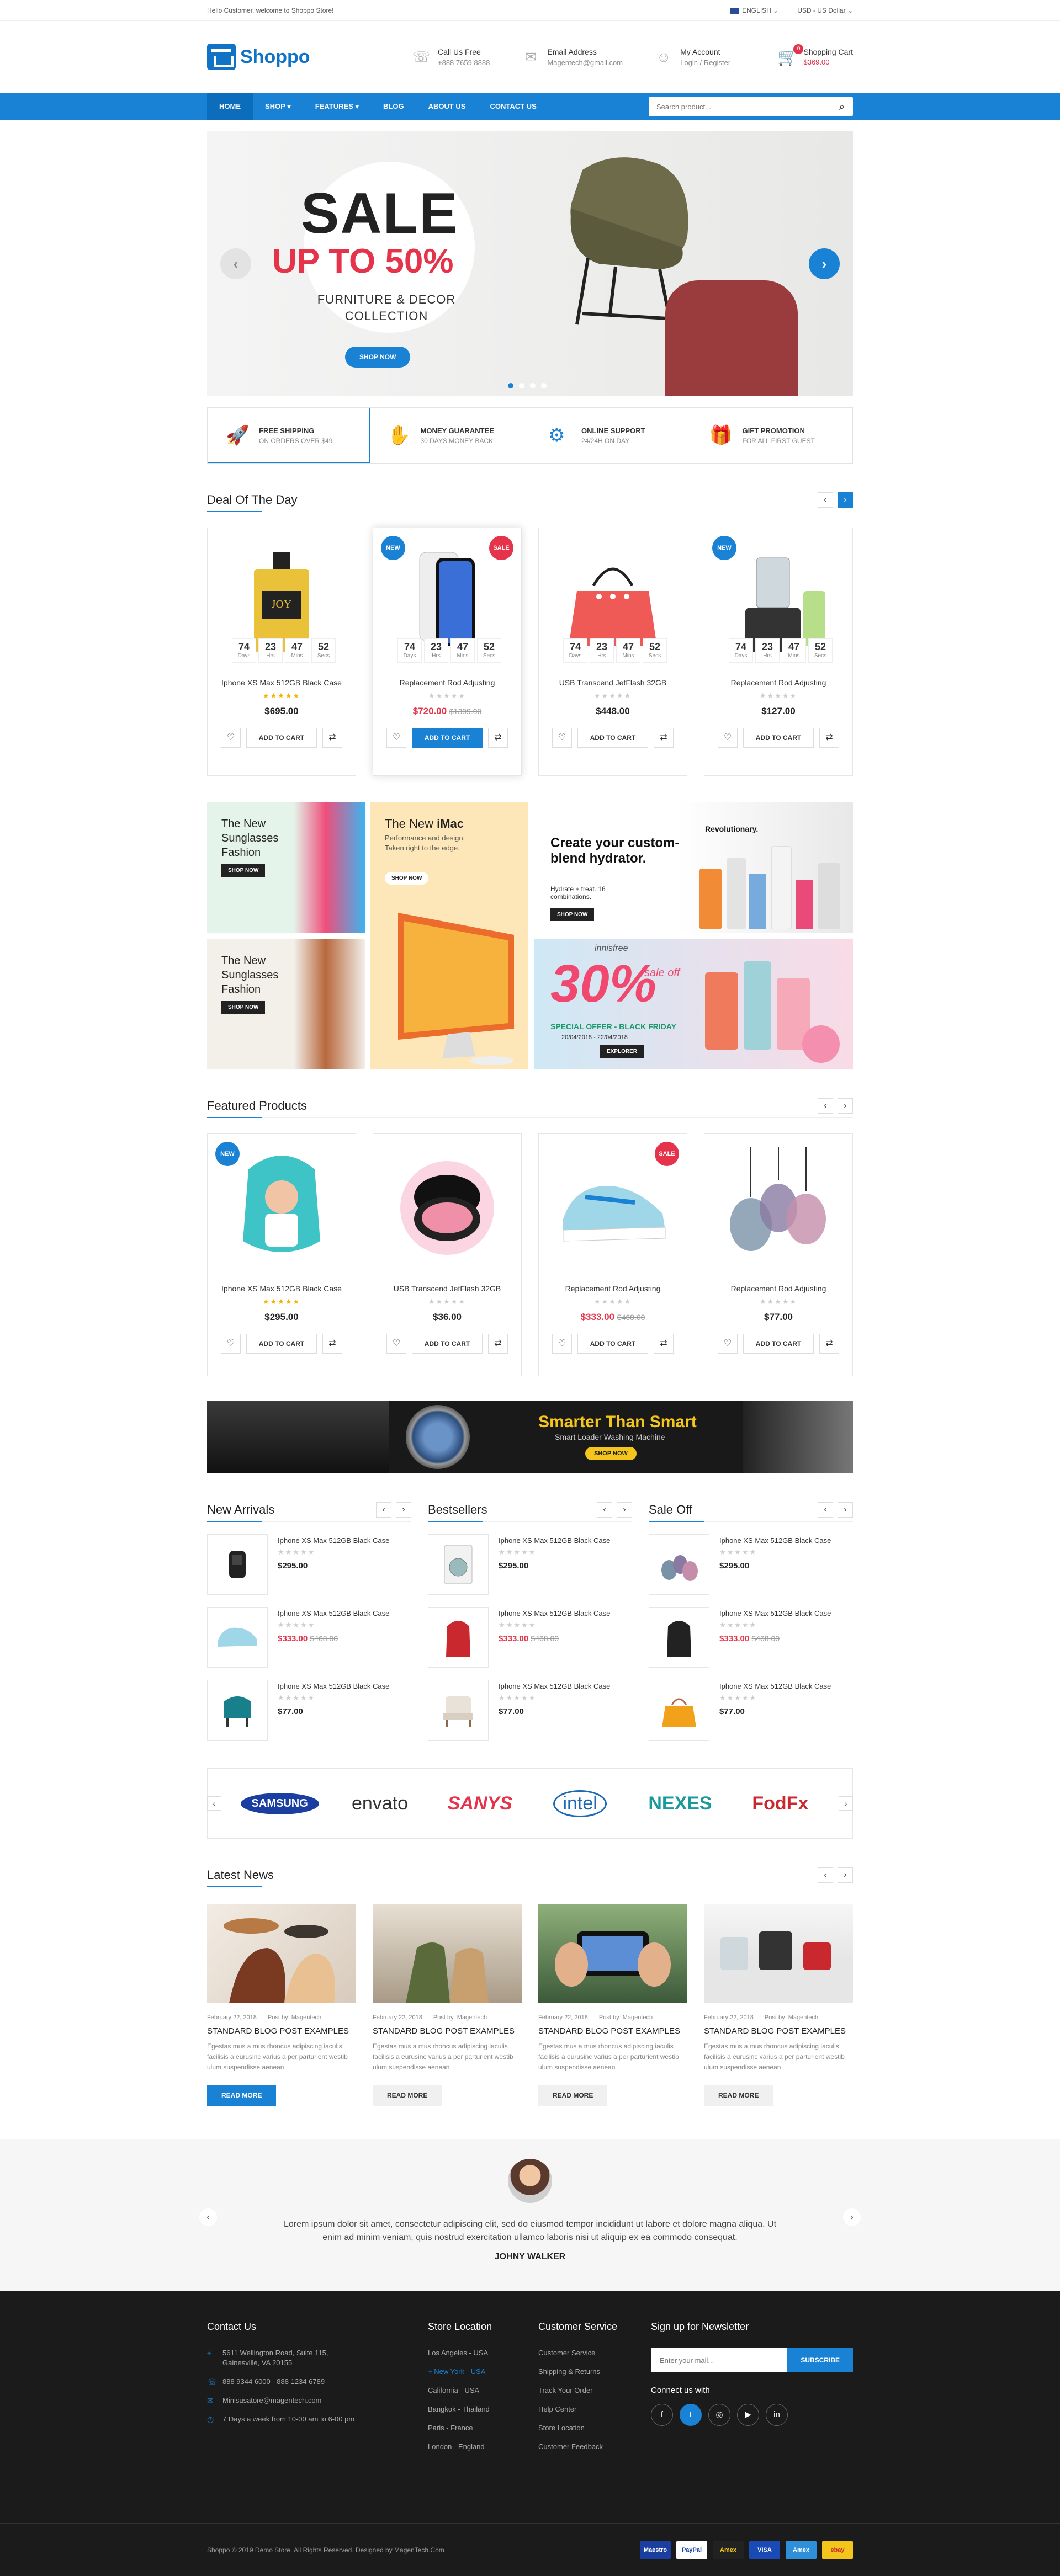  Describe the element at coordinates (286, 1004) in the screenshot. I see `bag-banner: The New Sunglasses Fashion SHOP NOW` at that location.